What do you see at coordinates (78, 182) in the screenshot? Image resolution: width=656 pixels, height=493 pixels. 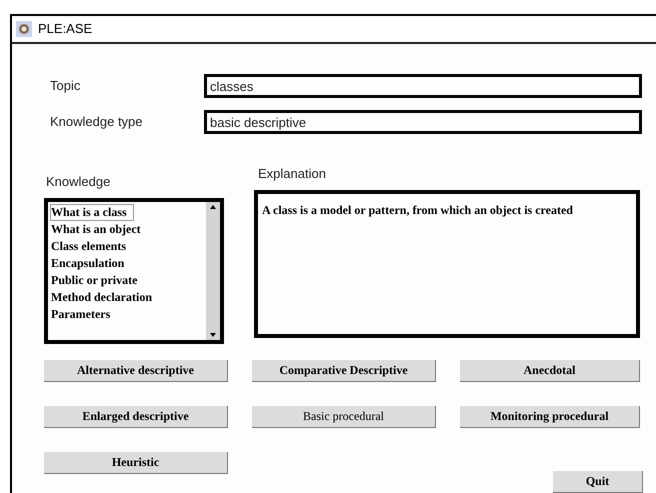 I see `knowledge-label: Knowledge` at bounding box center [78, 182].